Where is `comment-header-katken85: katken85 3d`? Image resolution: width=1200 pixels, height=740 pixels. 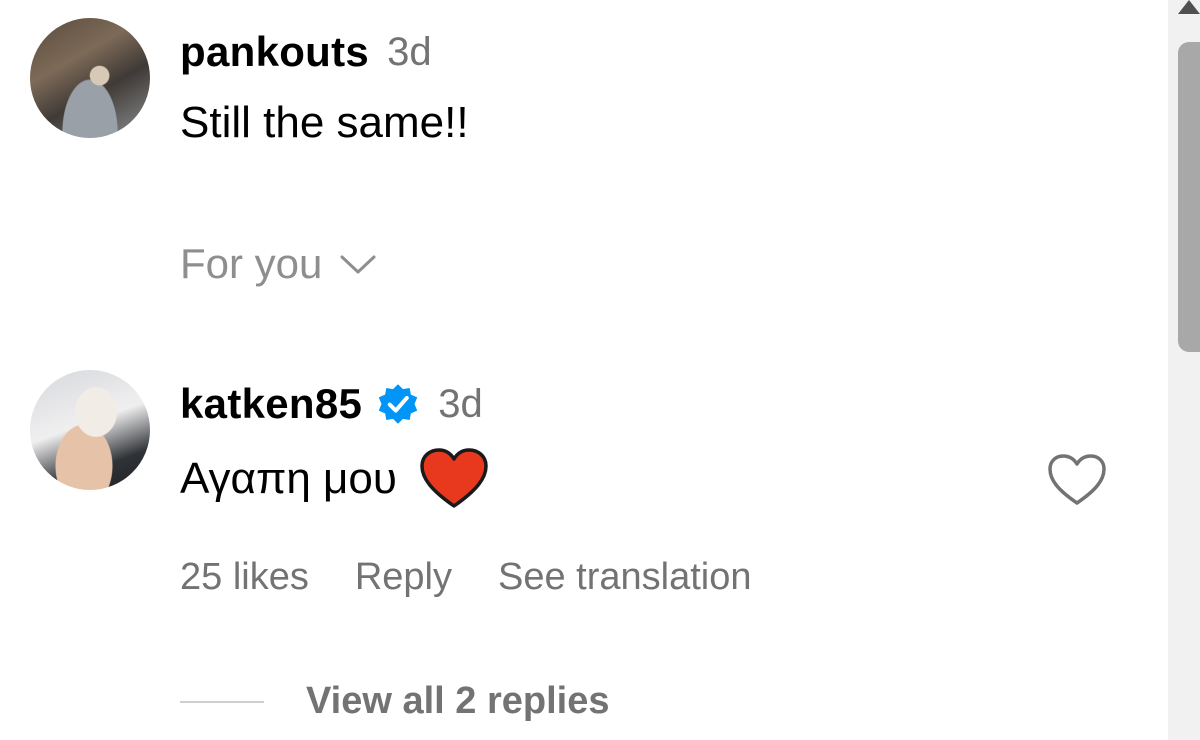 comment-header-katken85: katken85 3d is located at coordinates (331, 404).